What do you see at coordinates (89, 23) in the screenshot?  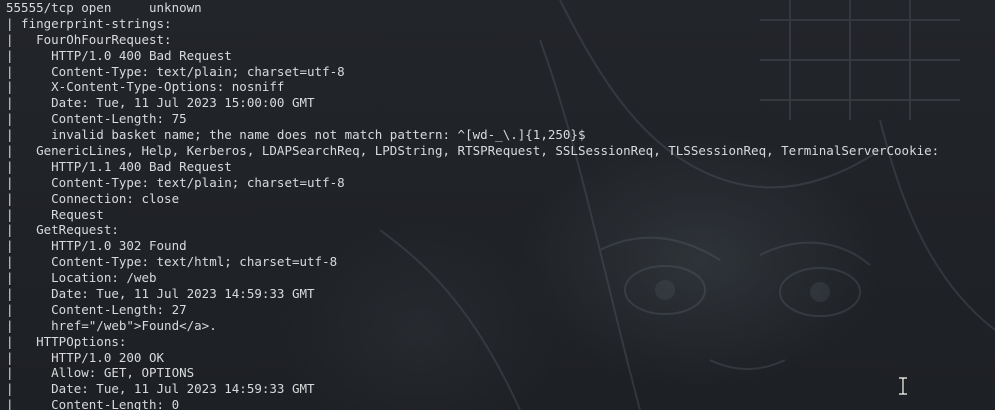 I see `output-line: | fingerprint-strings:` at bounding box center [89, 23].